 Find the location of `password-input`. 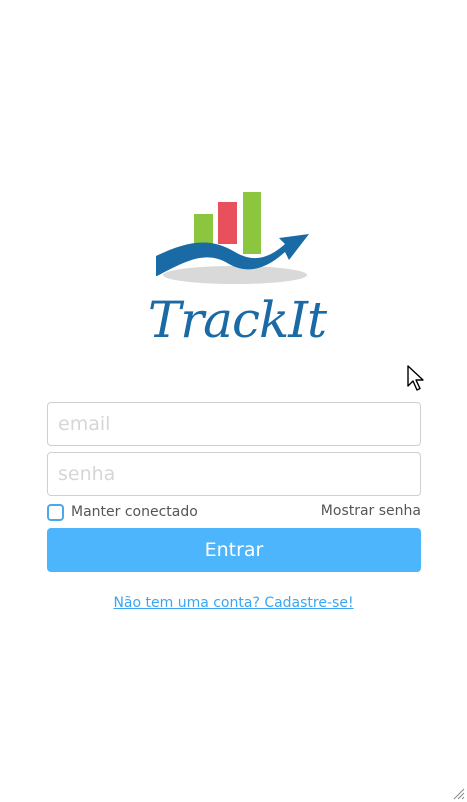

password-input is located at coordinates (234, 474).